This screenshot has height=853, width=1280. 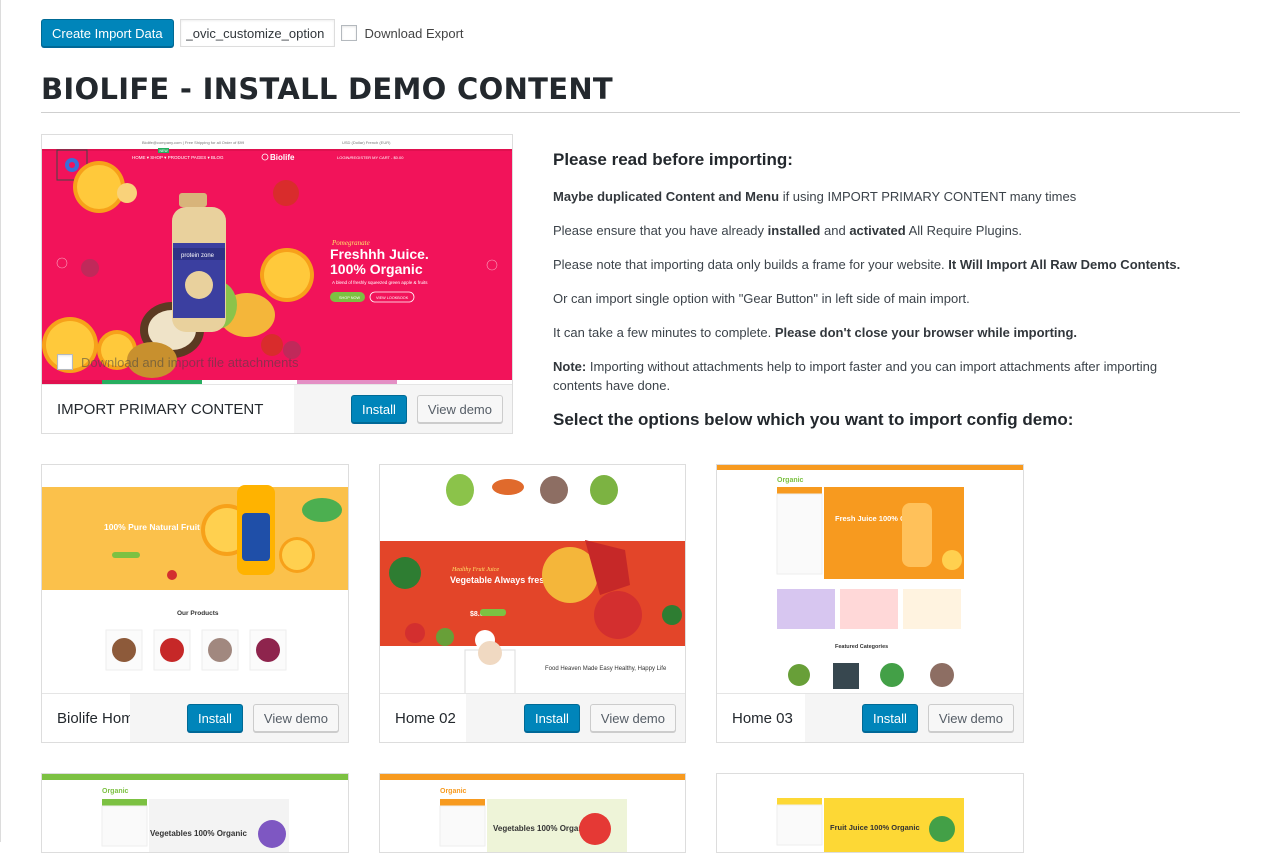 I want to click on export-toolbar: Create Import Data Download Export, so click(x=252, y=33).